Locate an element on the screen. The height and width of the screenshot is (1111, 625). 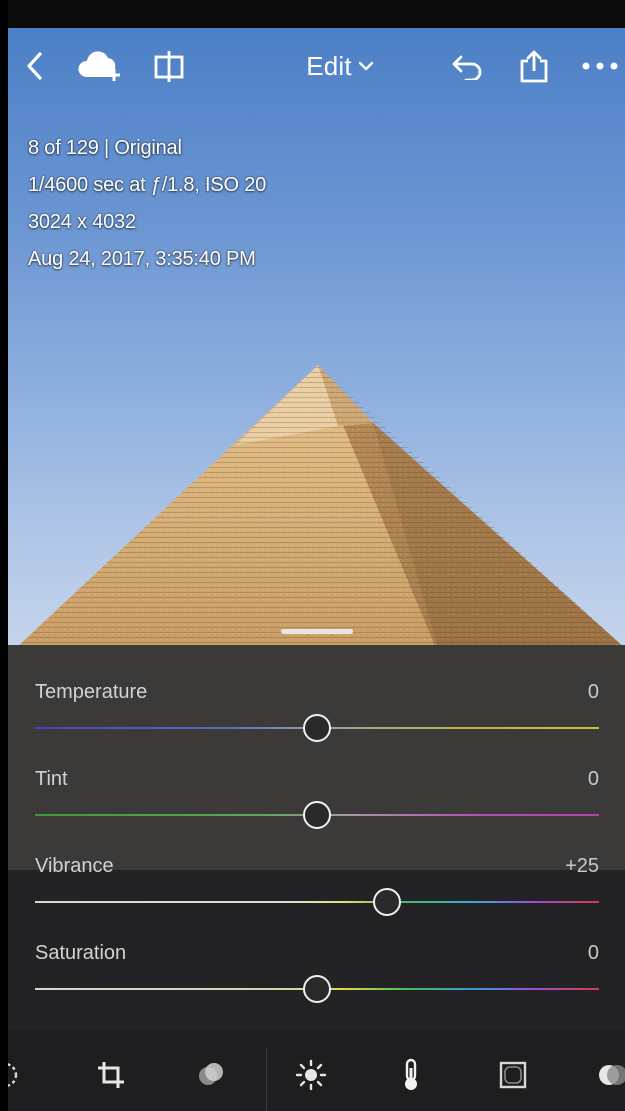
top-navigation-bar: Edit is located at coordinates (316, 66).